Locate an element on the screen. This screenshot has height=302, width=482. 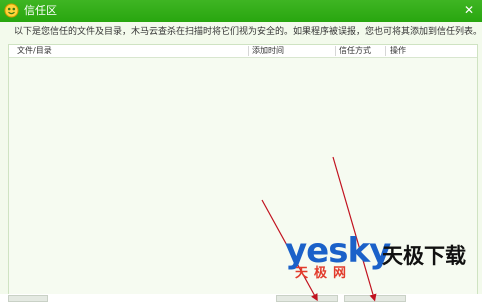
window-title: 信任区 is located at coordinates (40, 10).